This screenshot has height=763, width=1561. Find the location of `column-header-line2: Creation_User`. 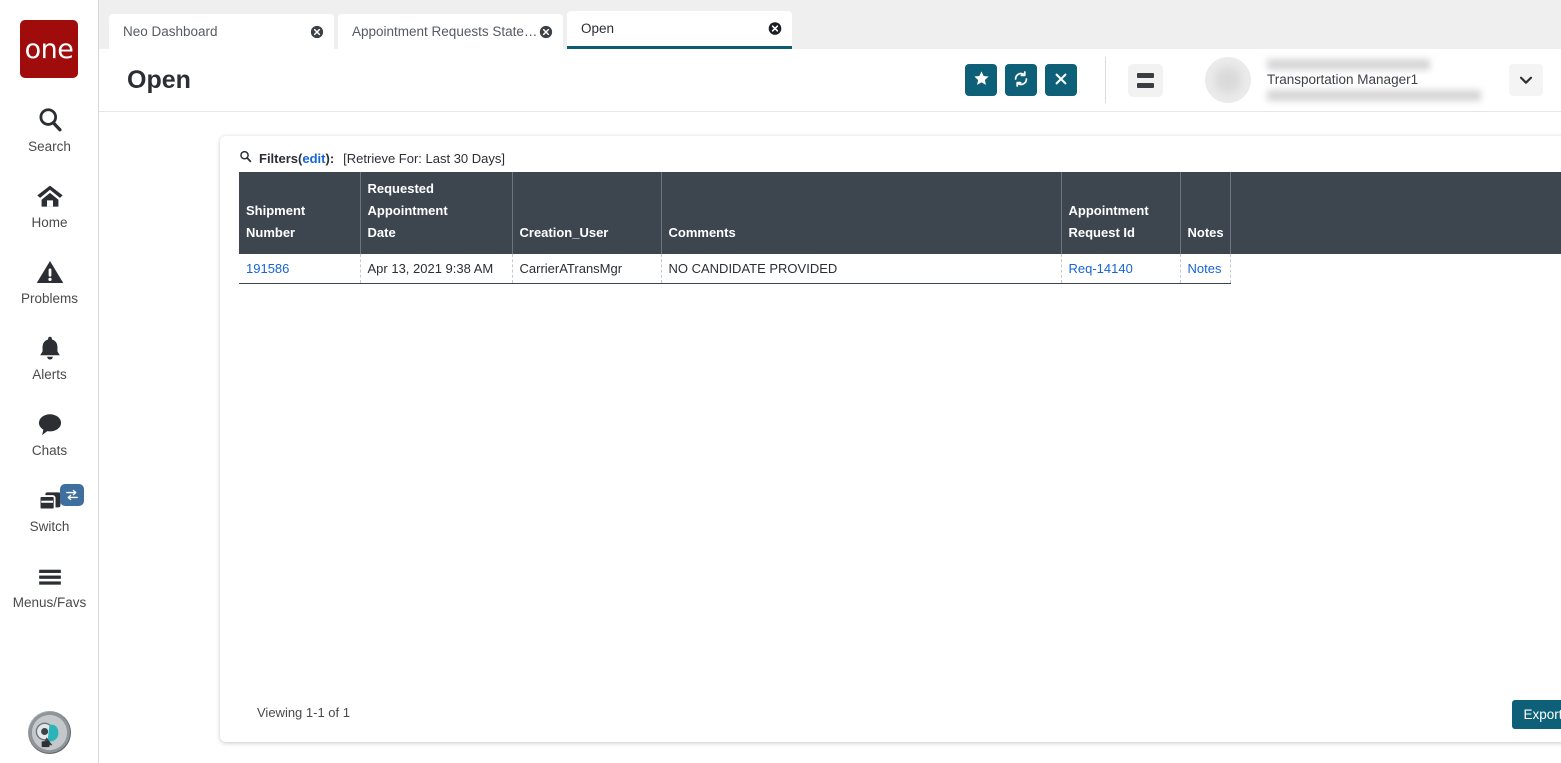

column-header-line2: Creation_User is located at coordinates (564, 232).